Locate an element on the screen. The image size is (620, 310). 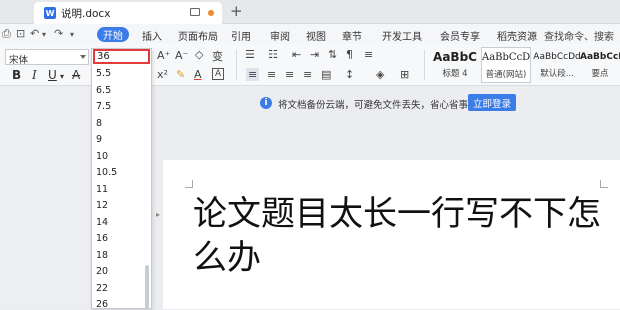
redo-icon: ↷ is located at coordinates (58, 33).